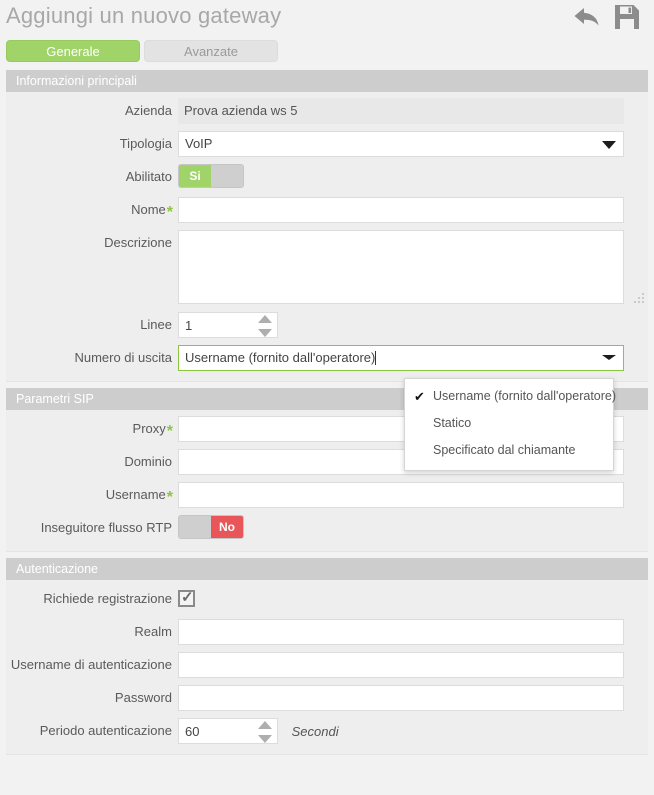  I want to click on label-proxy-text: Proxy, so click(149, 428).